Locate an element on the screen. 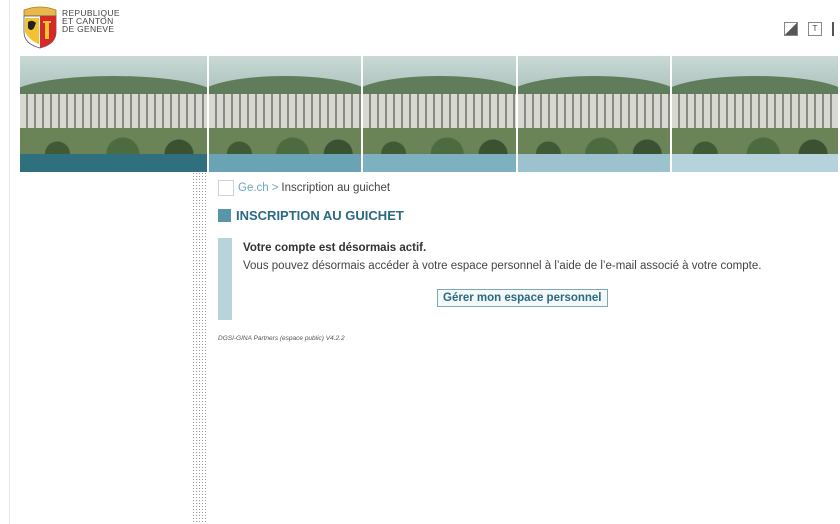  coat-of-arms-icon is located at coordinates (40, 27).